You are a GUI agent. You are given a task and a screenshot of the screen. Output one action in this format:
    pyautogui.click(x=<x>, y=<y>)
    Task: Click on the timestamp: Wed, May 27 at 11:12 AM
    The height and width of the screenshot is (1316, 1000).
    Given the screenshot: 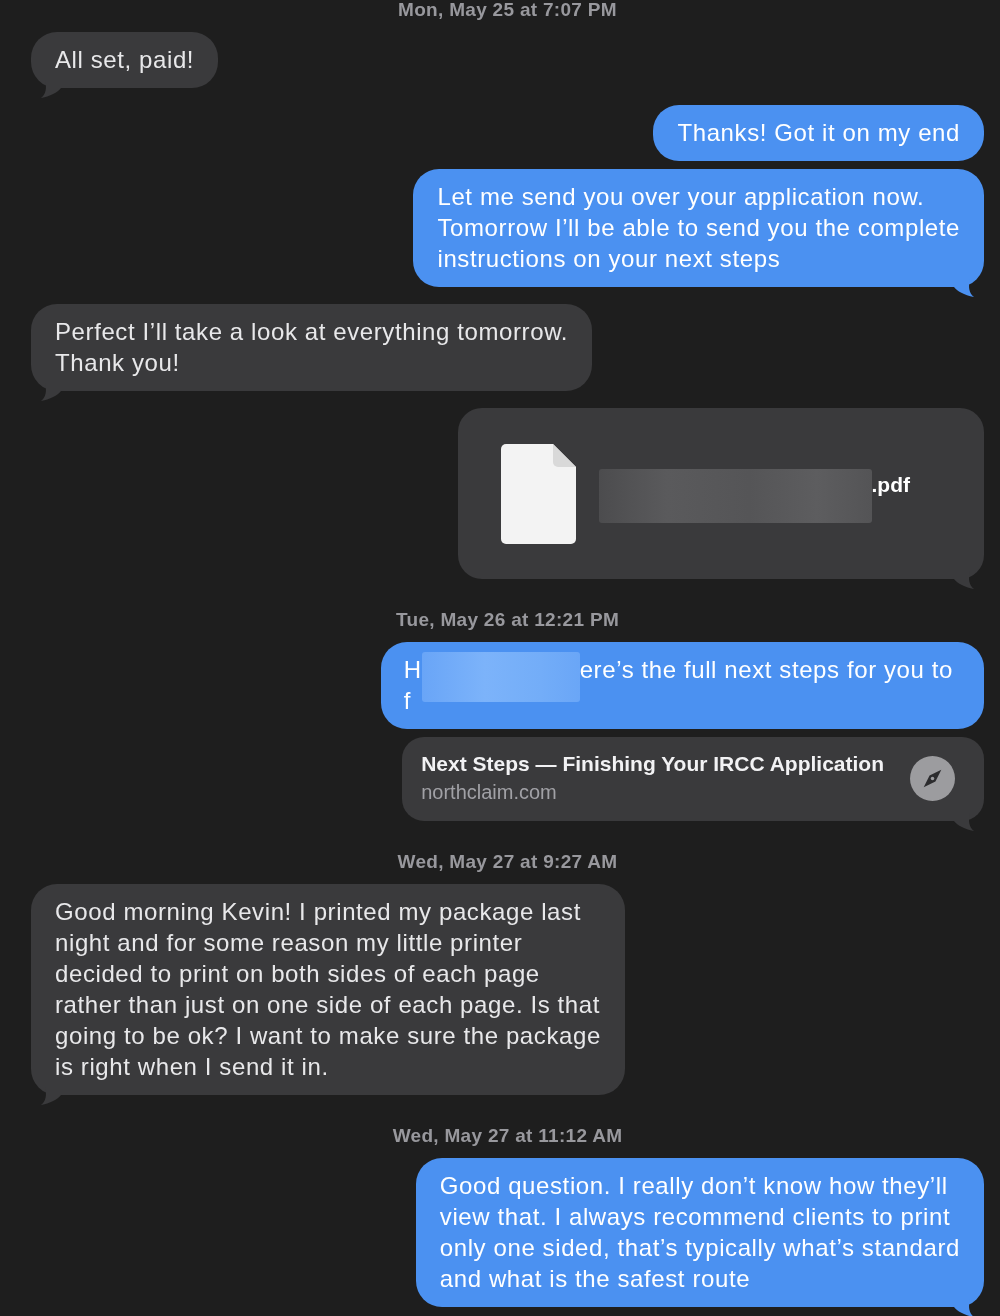 What is the action you would take?
    pyautogui.click(x=507, y=1135)
    